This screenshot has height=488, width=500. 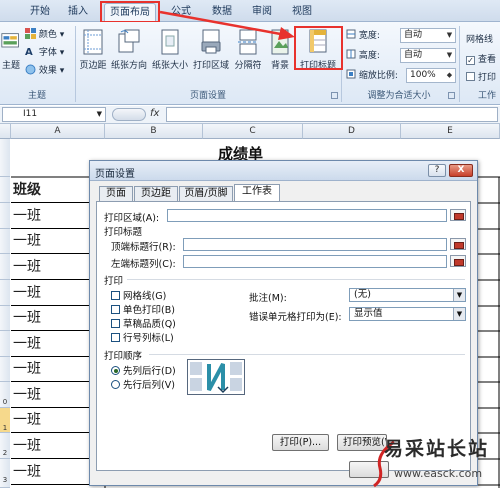 I want to click on over-then-down-radio: 先行后列(V), so click(x=143, y=384).